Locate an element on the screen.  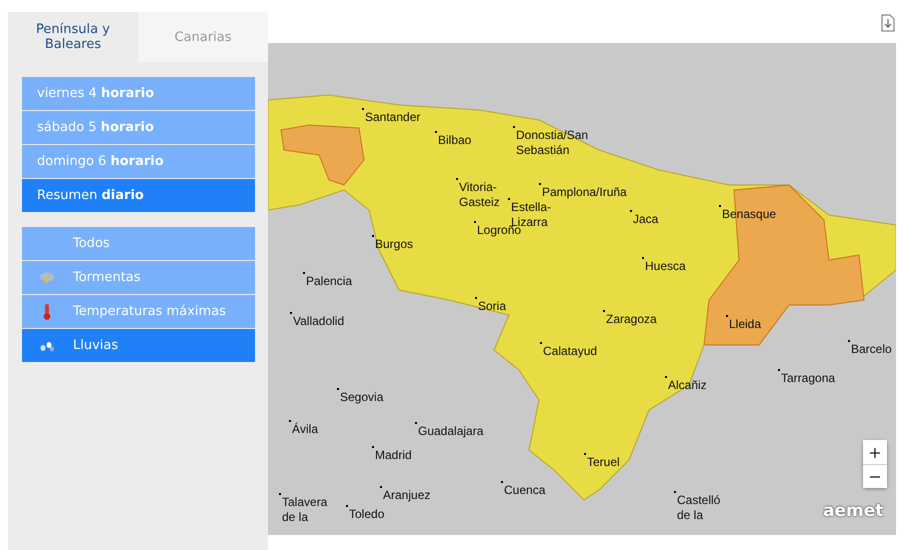
city-label: Guadalajara is located at coordinates (449, 431).